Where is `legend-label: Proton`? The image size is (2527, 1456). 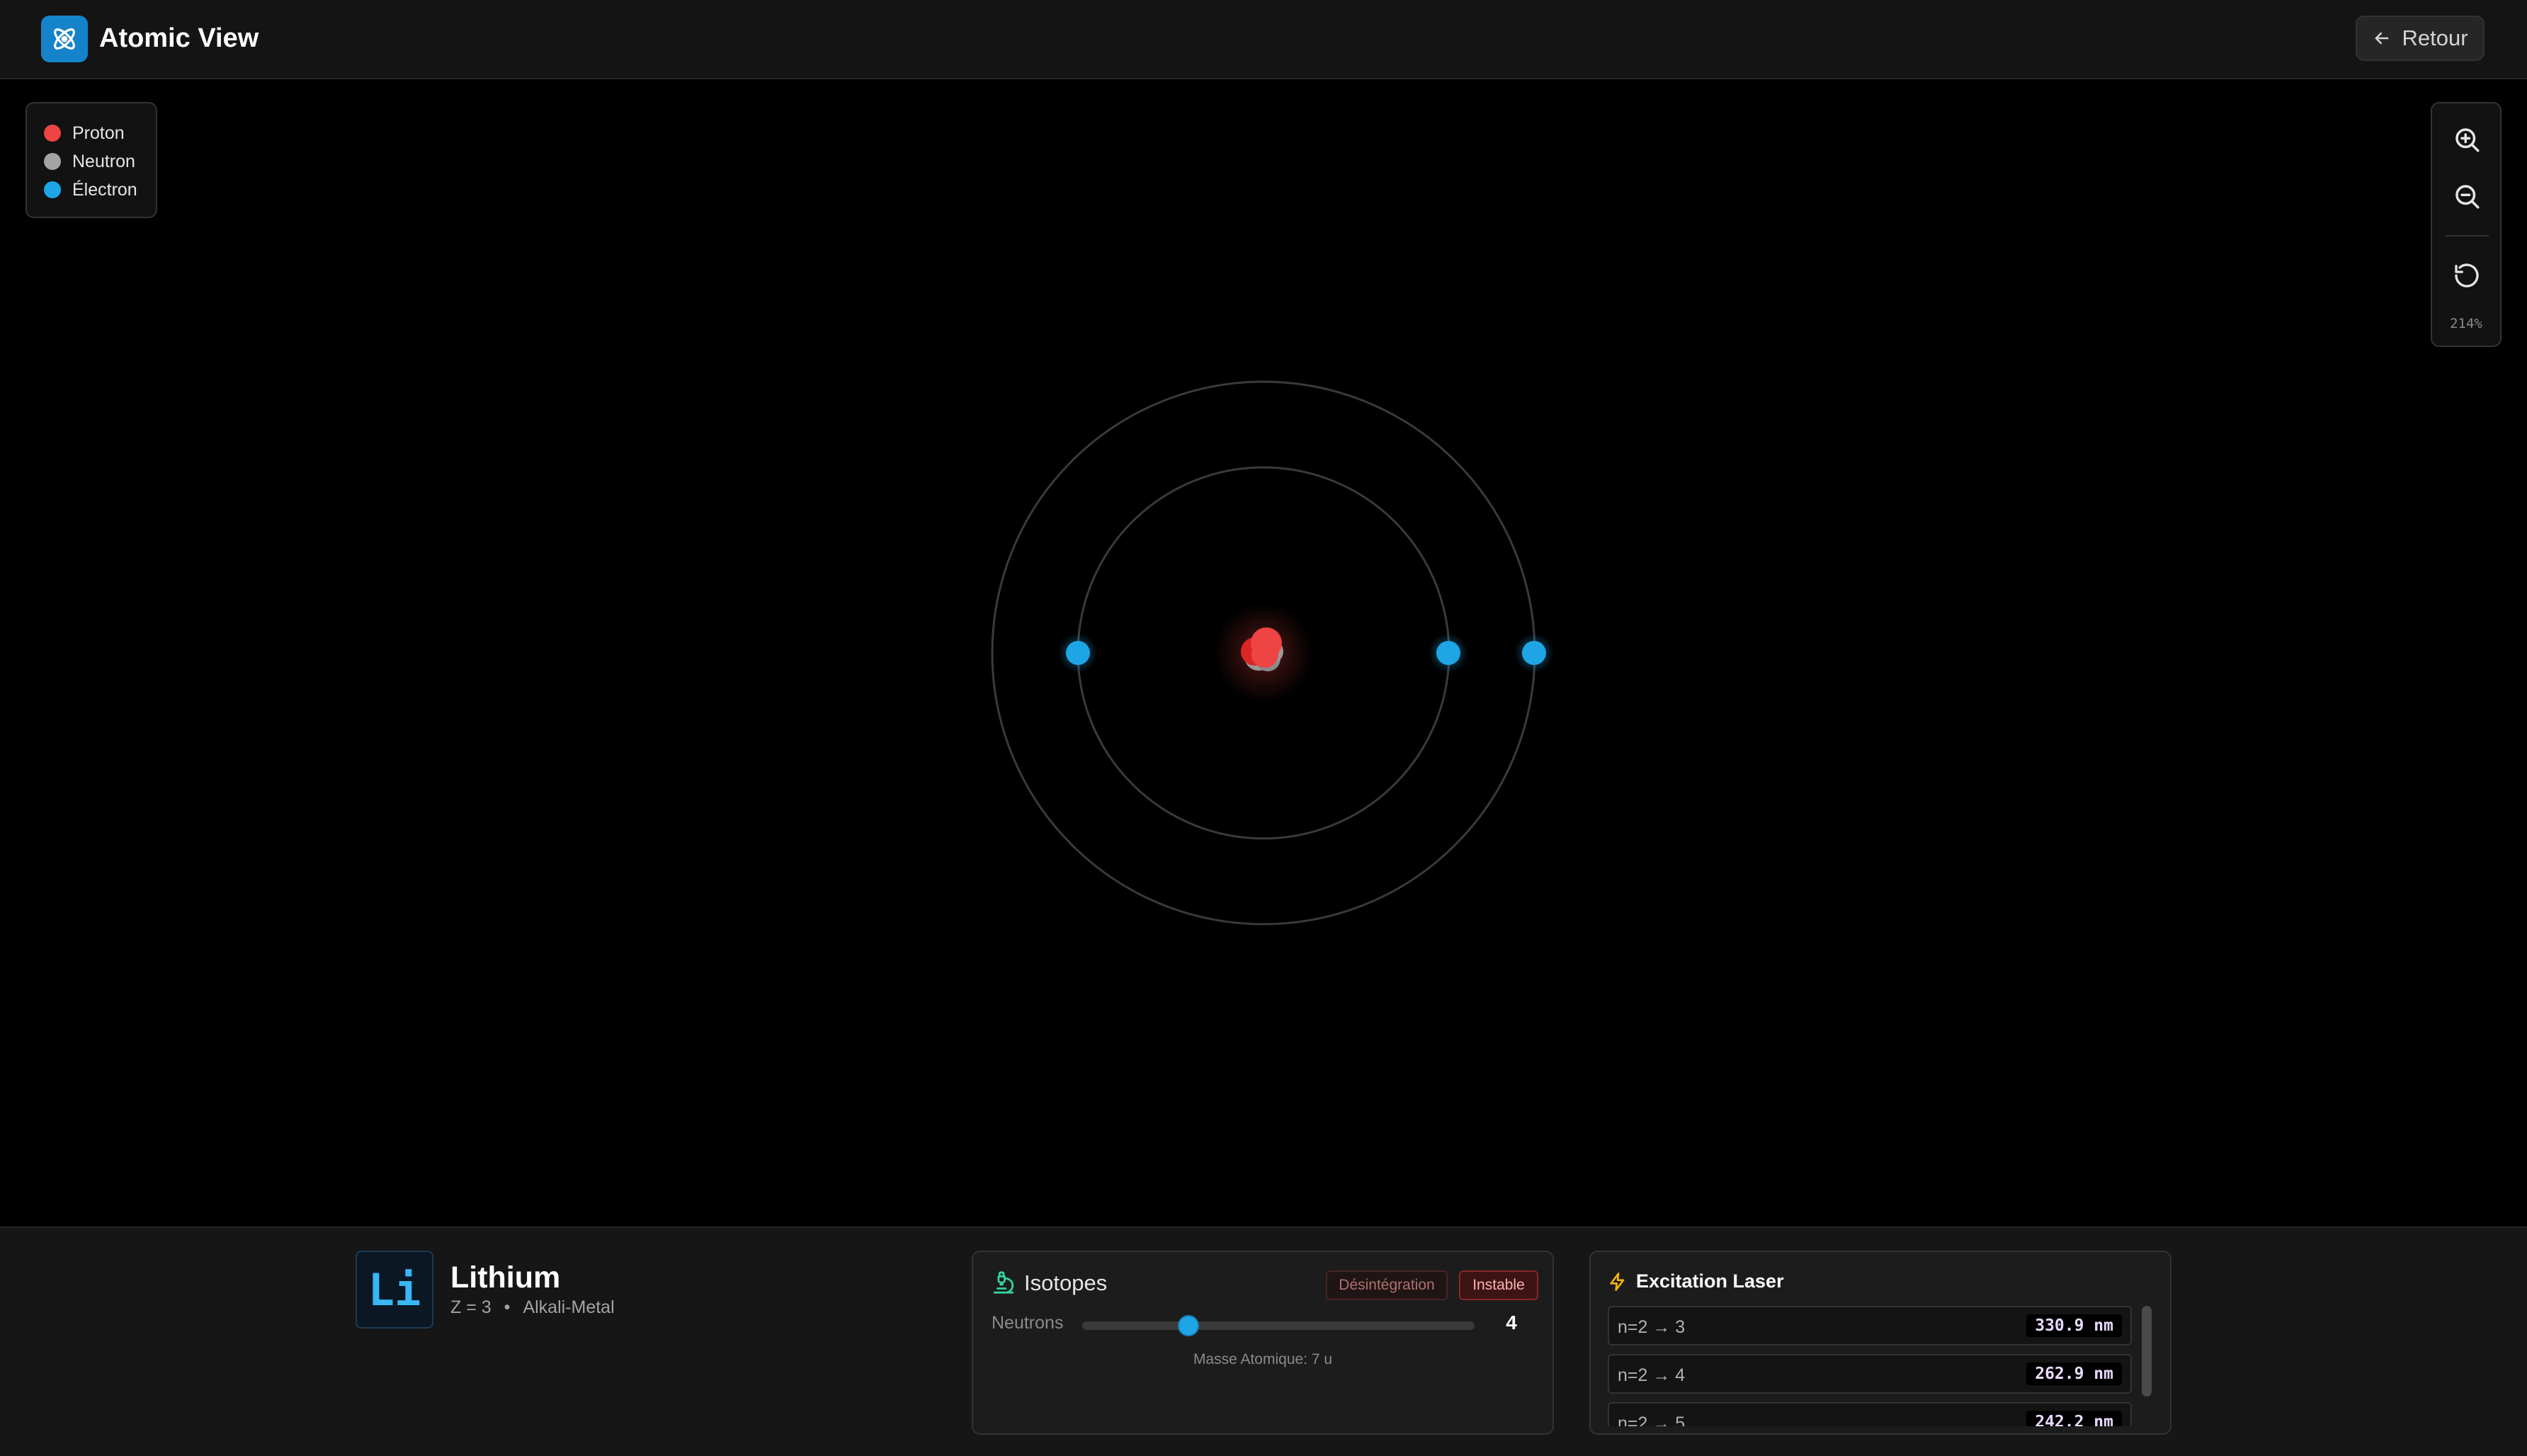 legend-label: Proton is located at coordinates (98, 133).